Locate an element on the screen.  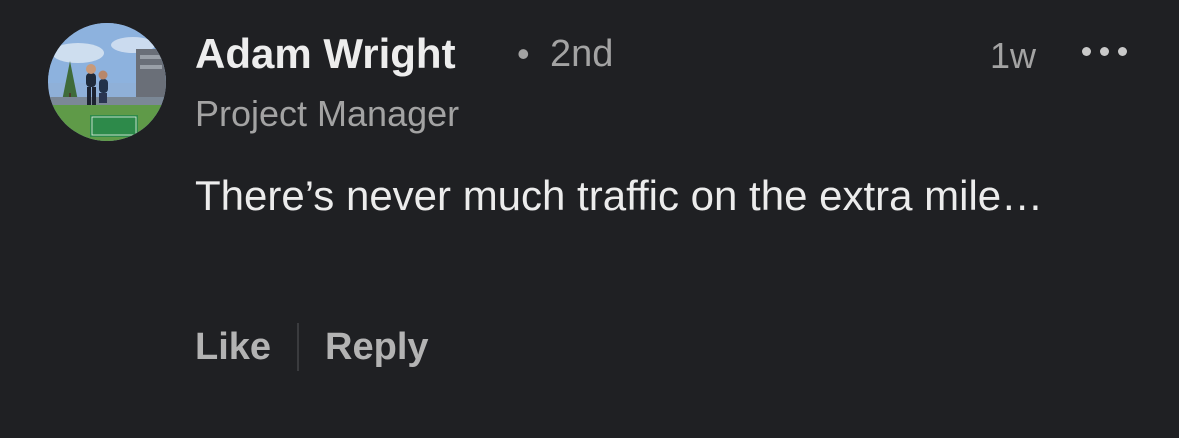
author-avatar is located at coordinates (107, 82).